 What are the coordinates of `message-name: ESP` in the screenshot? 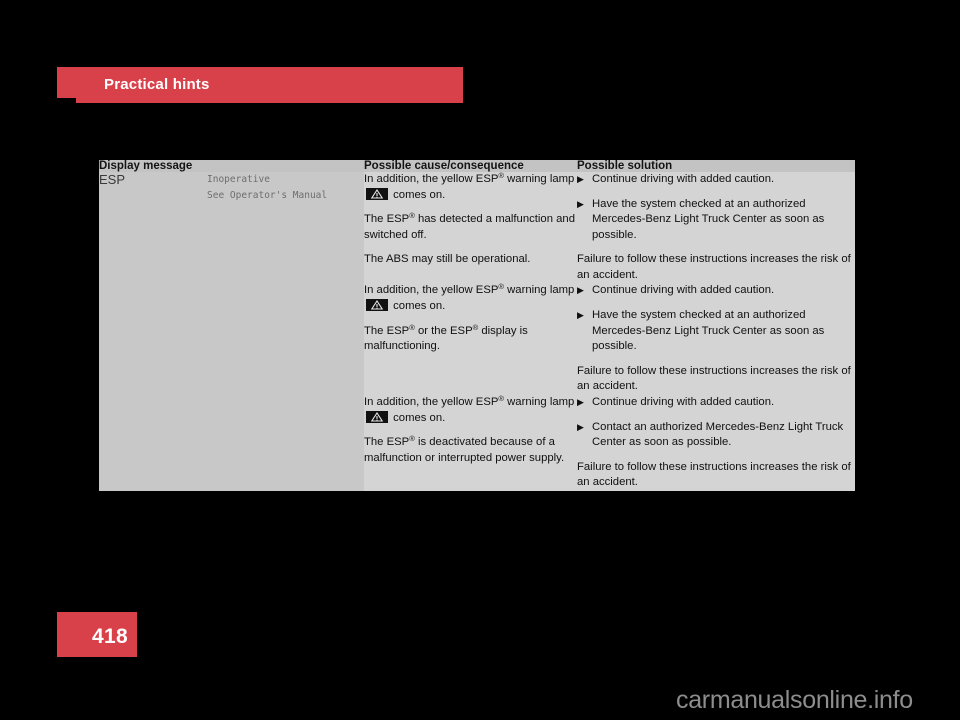 It's located at (112, 179).